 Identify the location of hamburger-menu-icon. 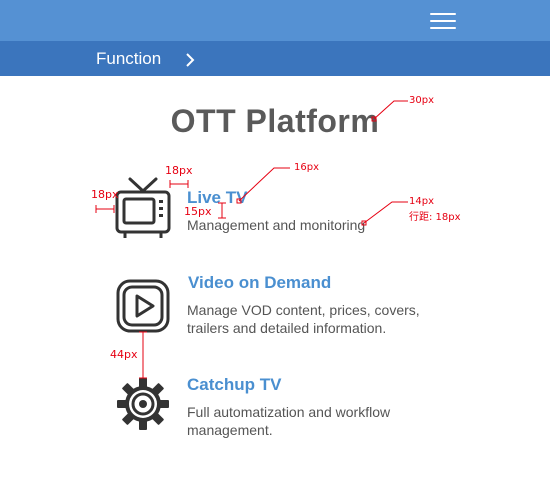
(443, 21).